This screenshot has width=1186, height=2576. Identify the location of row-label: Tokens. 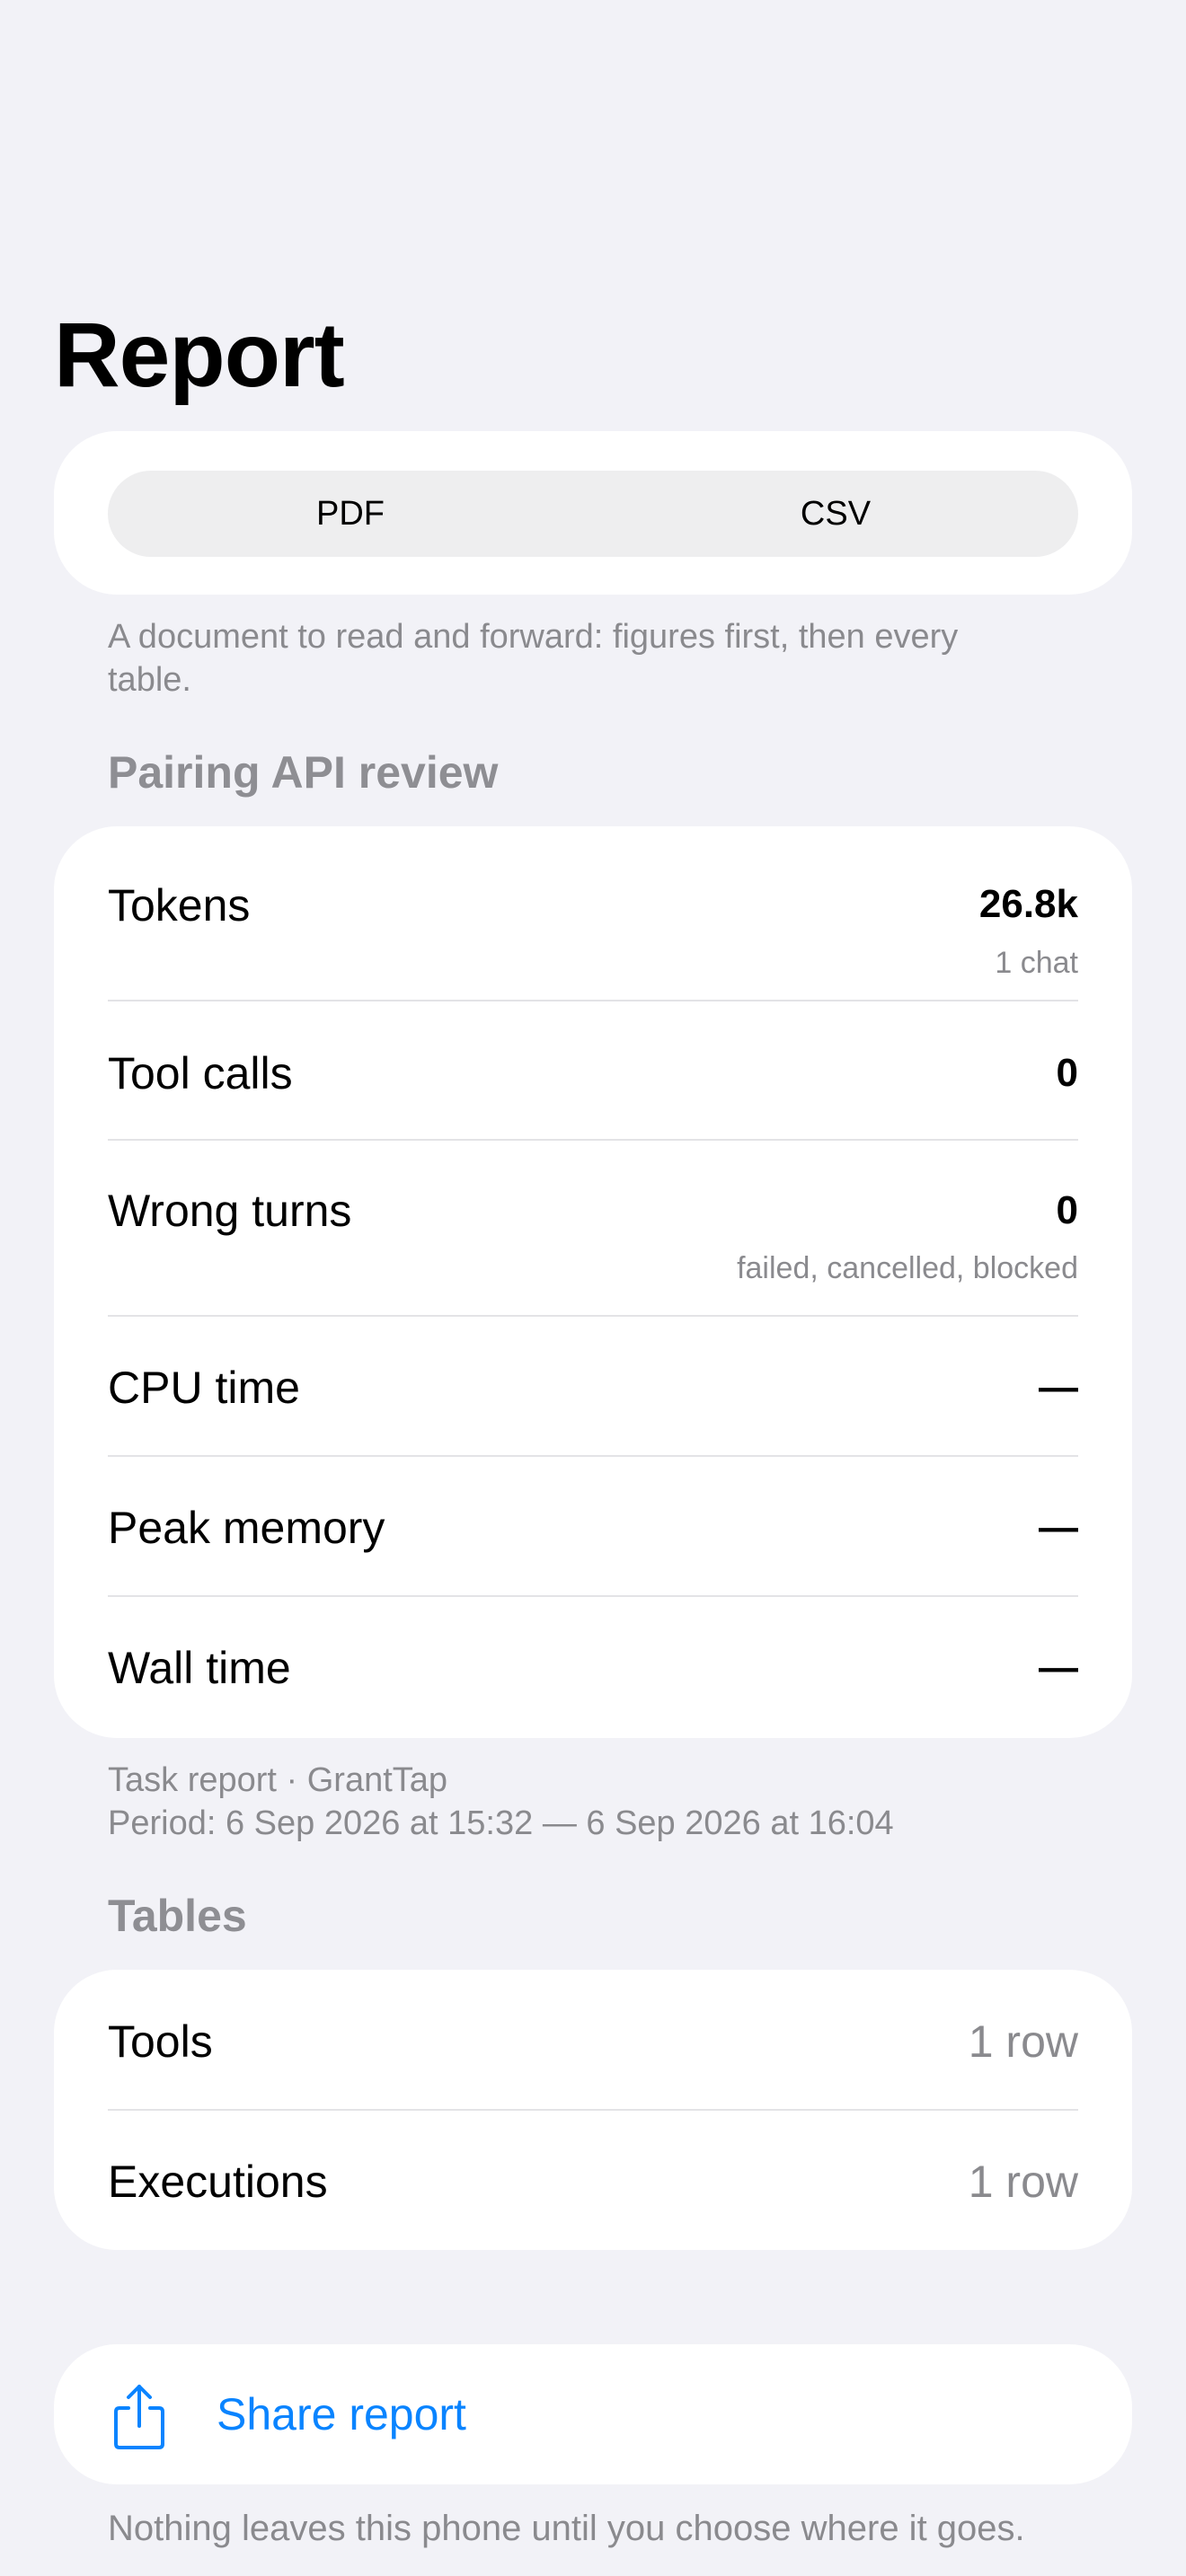
(179, 905).